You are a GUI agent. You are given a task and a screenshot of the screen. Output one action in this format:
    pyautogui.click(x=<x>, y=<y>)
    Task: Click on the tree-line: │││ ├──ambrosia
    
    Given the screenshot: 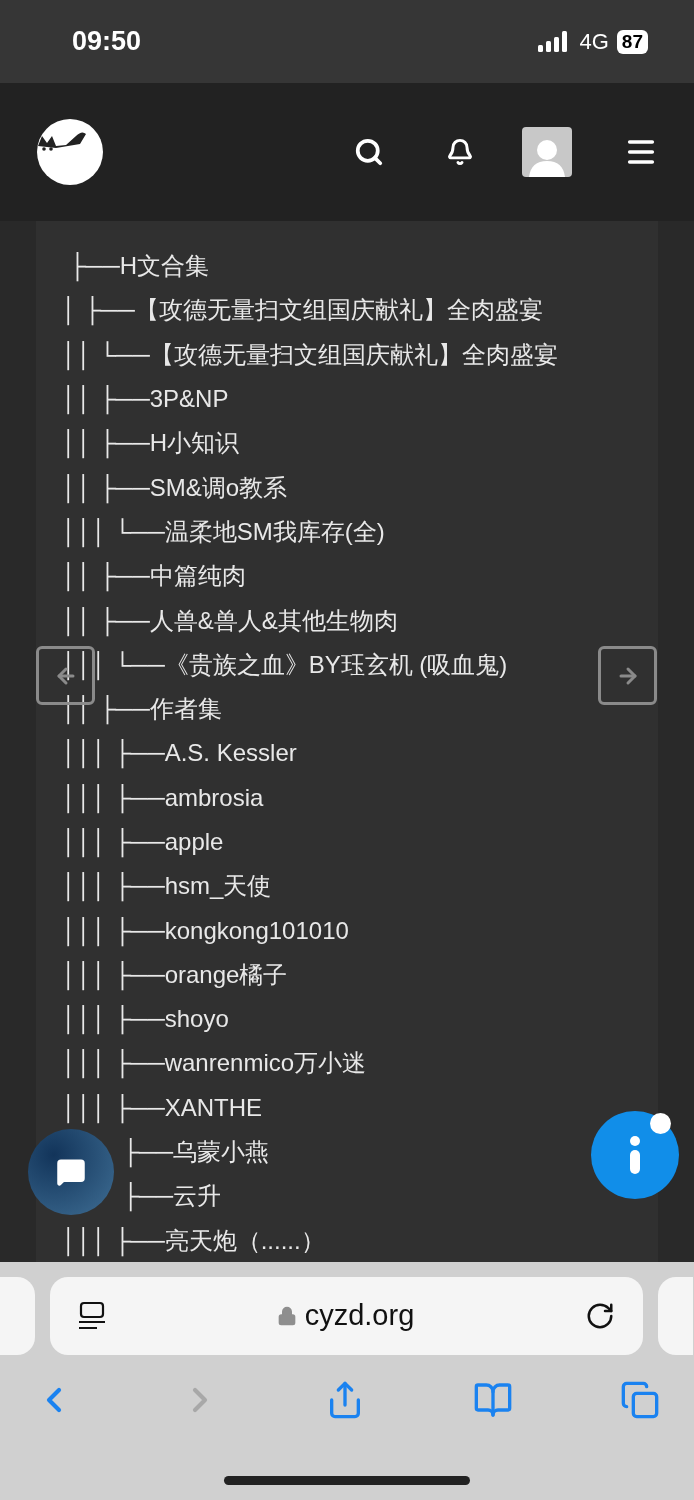 What is the action you would take?
    pyautogui.click(x=163, y=797)
    